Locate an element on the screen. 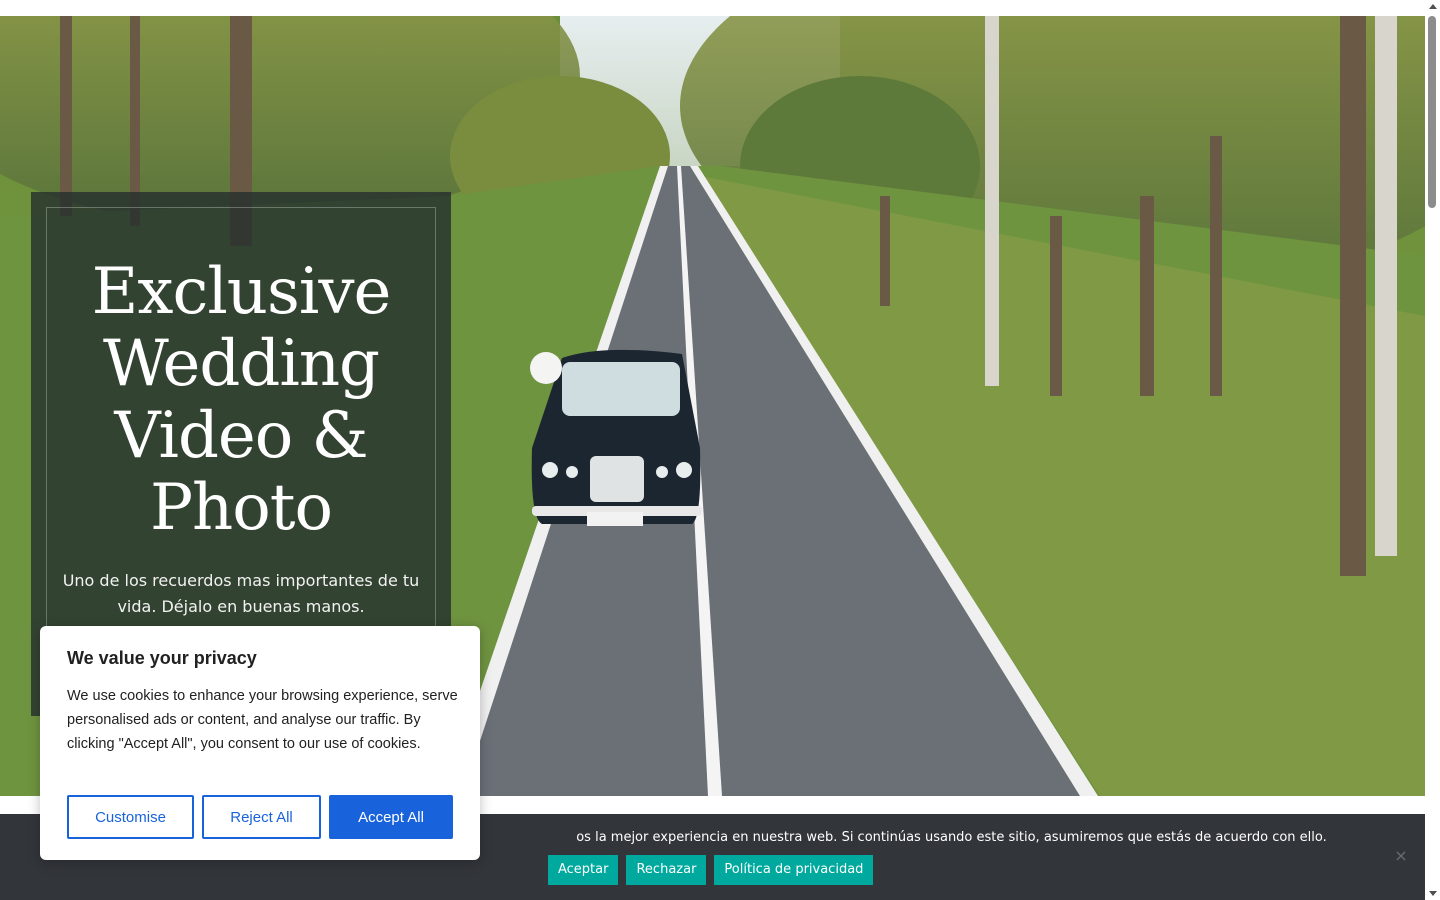 The height and width of the screenshot is (900, 1440). page-scrollbar is located at coordinates (1432, 450).